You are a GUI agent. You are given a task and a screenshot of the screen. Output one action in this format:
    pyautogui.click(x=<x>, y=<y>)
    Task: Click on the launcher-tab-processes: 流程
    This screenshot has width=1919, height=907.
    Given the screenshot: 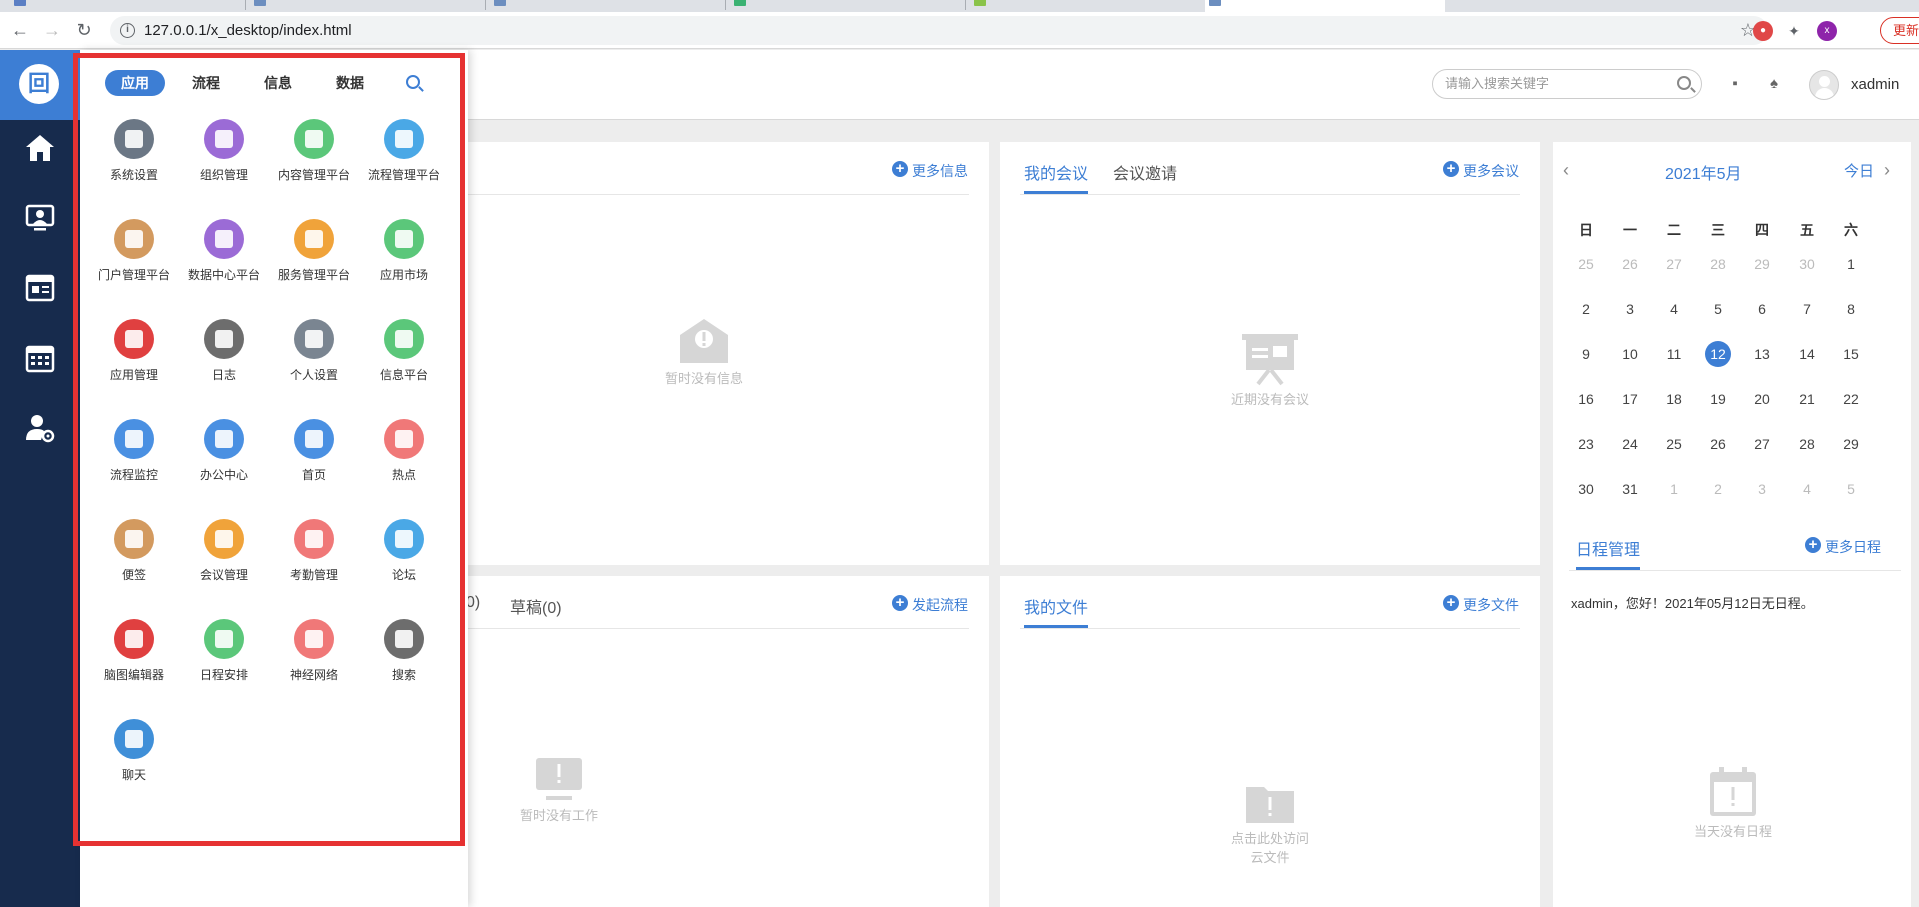 What is the action you would take?
    pyautogui.click(x=206, y=83)
    